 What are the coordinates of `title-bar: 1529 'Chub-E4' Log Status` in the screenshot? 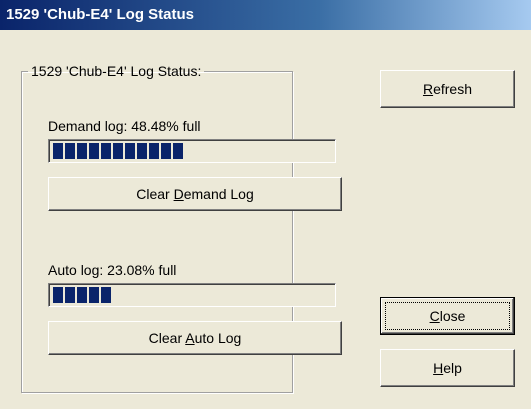 It's located at (265, 15).